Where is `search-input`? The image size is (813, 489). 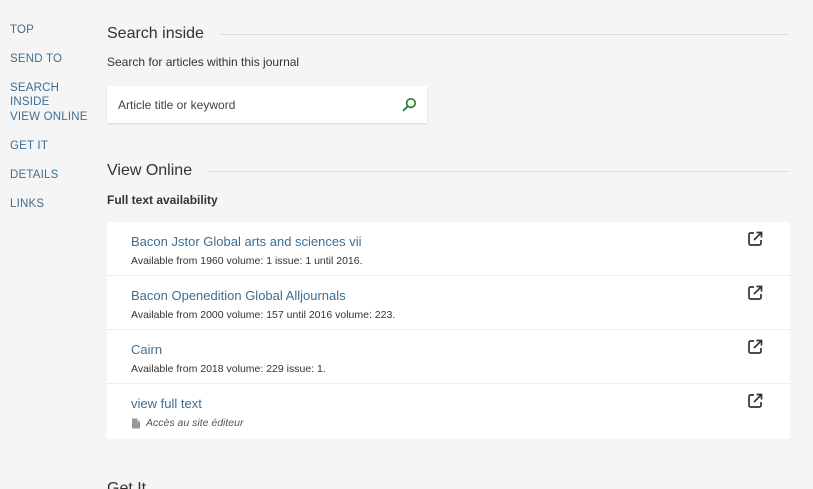
search-input is located at coordinates (254, 104).